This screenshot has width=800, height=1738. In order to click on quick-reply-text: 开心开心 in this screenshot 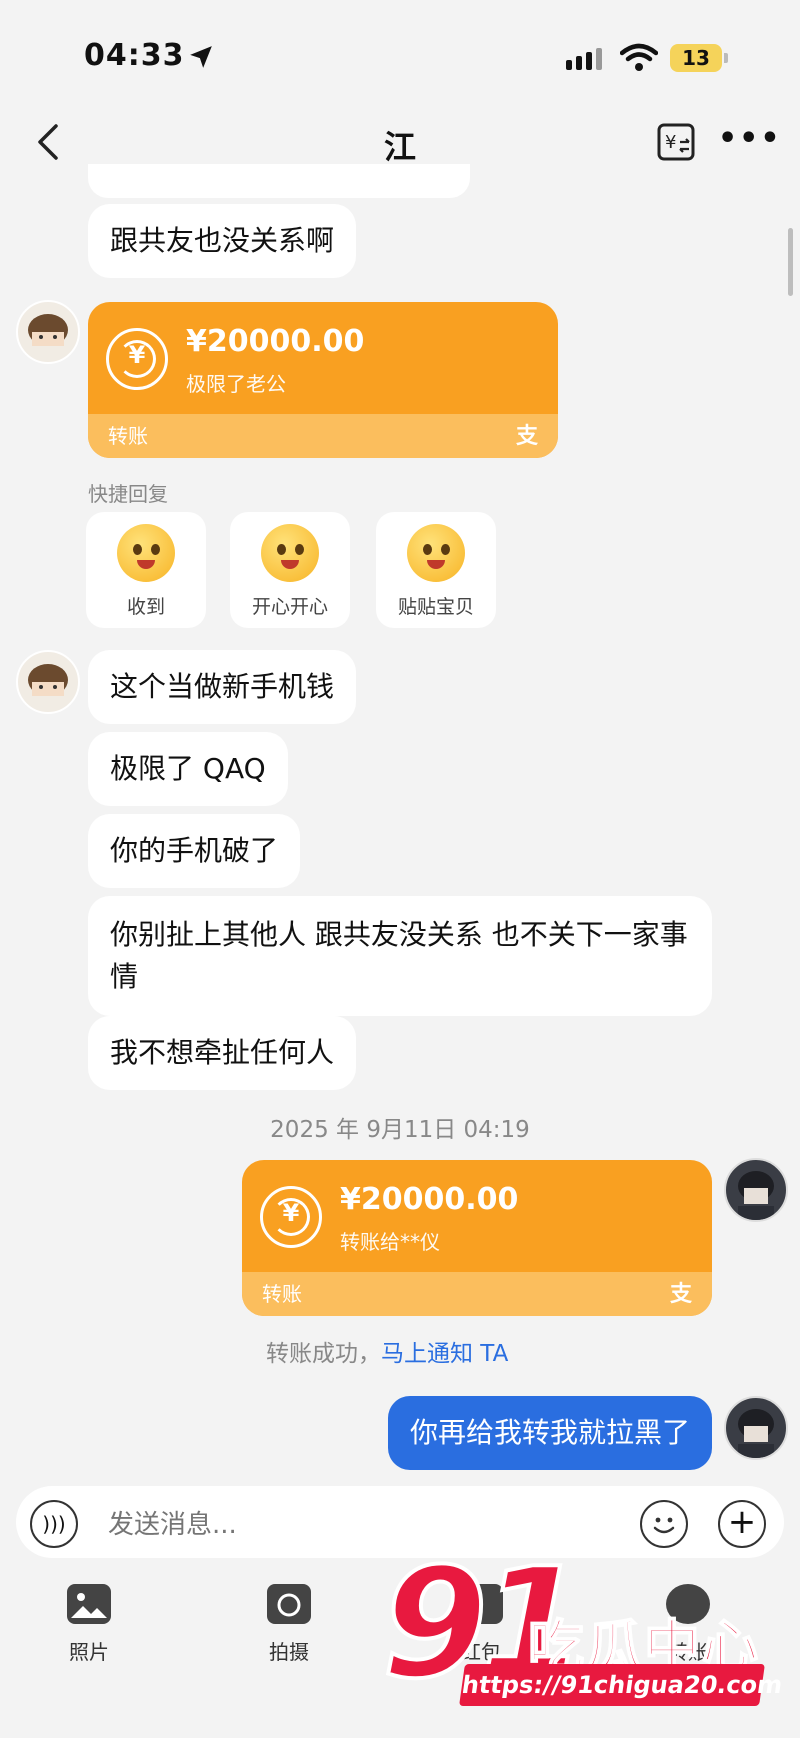, I will do `click(289, 607)`.